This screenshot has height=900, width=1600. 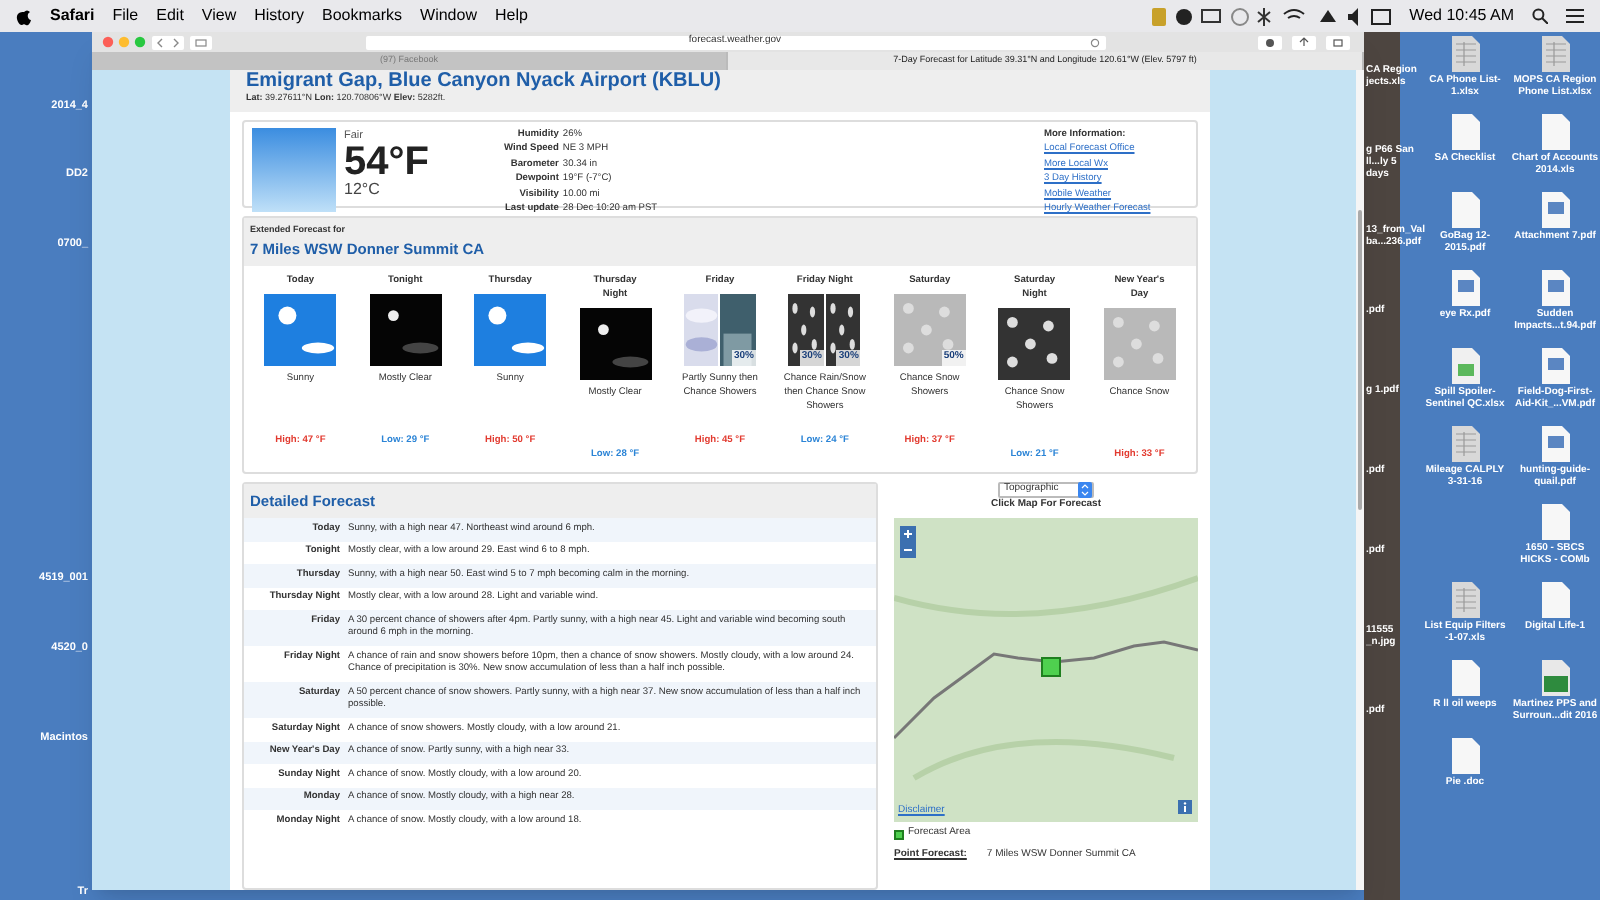 I want to click on menu-item: Edit, so click(x=170, y=16).